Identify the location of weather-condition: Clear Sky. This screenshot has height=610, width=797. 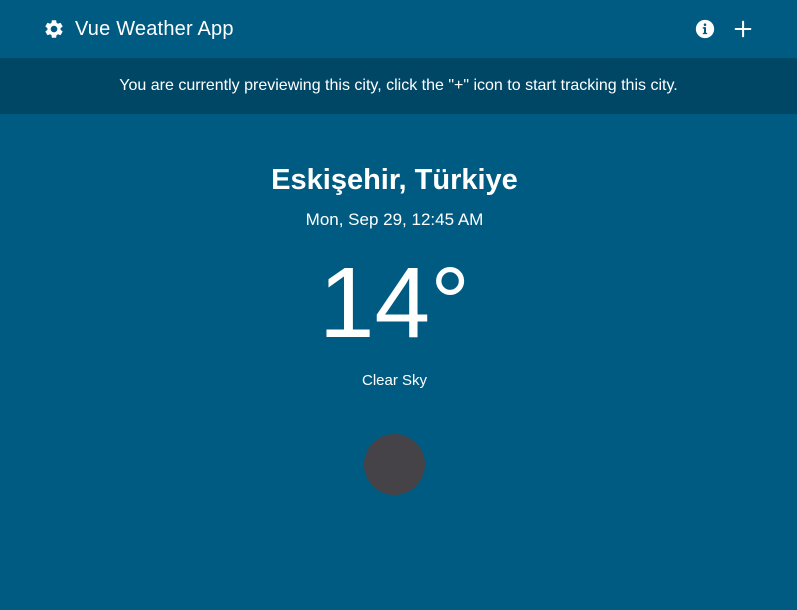
(394, 380).